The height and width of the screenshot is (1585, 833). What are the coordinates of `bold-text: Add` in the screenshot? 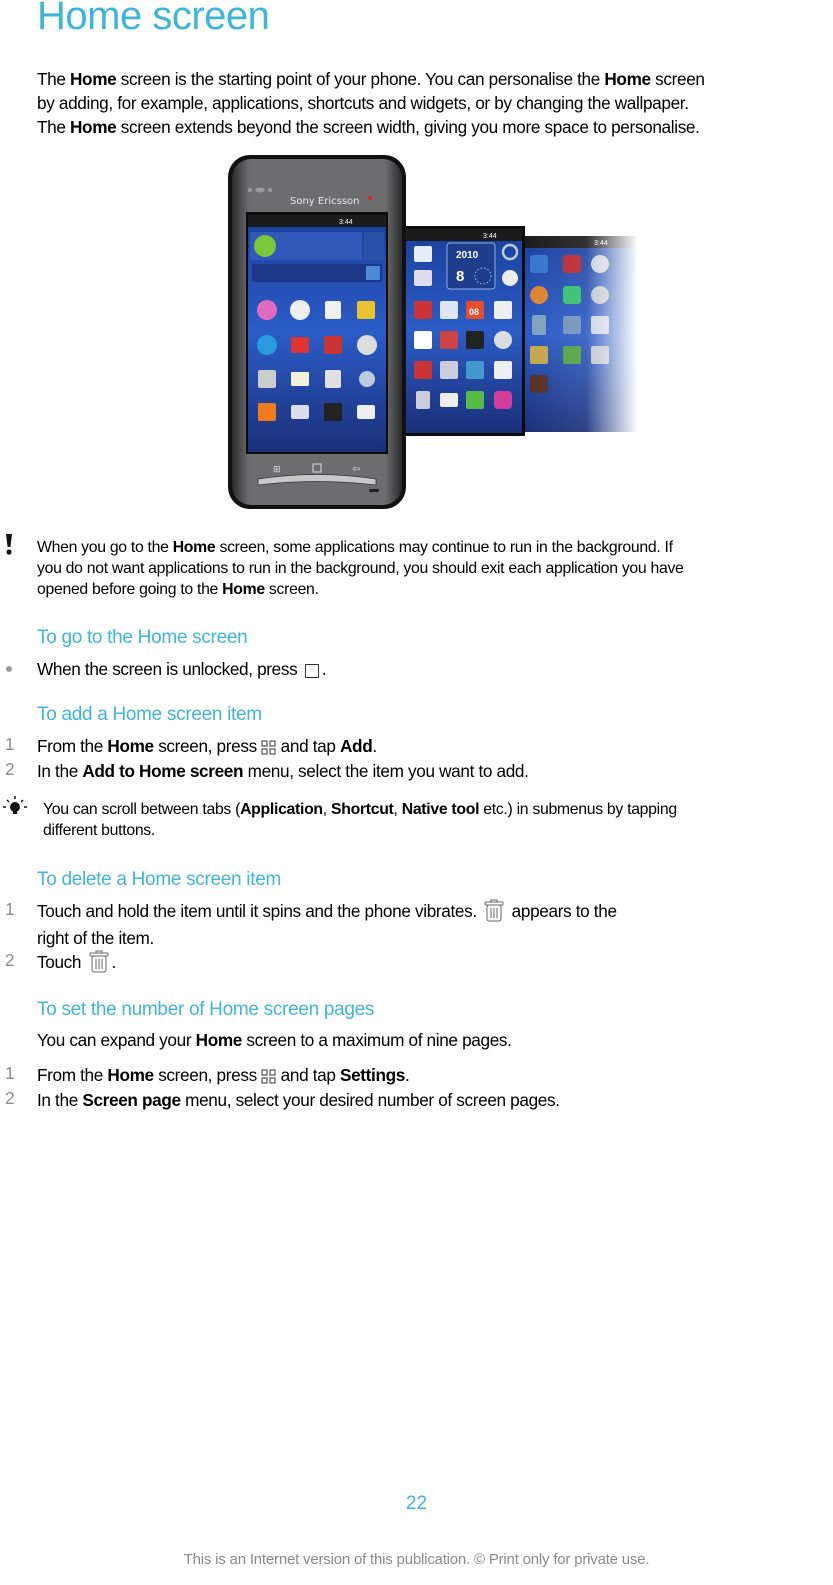 It's located at (356, 746).